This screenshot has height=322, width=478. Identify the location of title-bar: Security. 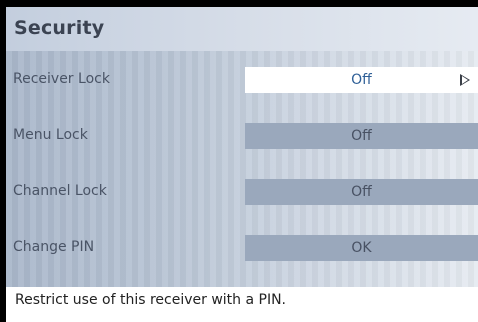
(242, 29).